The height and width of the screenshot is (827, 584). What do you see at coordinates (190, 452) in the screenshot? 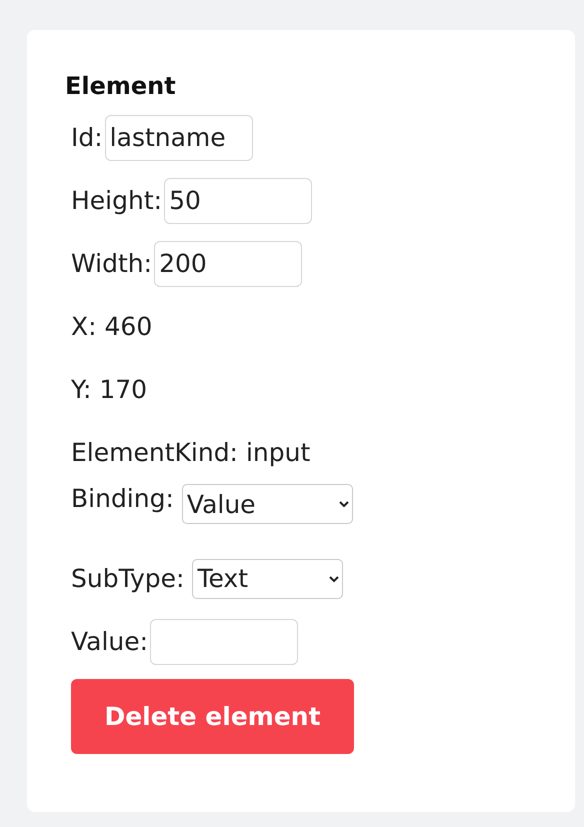
I see `property-text: ElementKind: input` at bounding box center [190, 452].